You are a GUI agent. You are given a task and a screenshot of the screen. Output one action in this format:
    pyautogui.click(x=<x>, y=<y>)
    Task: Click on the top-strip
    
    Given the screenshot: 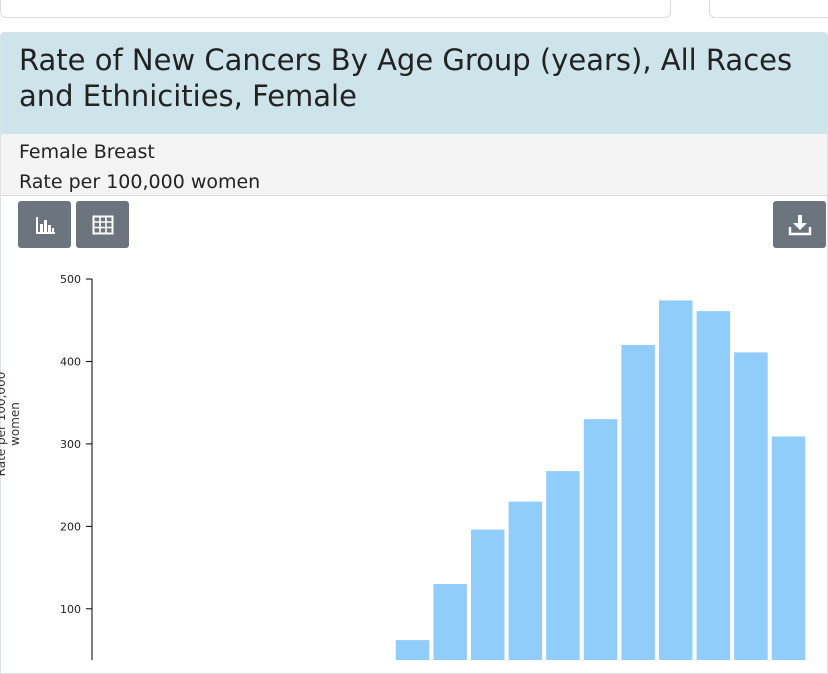 What is the action you would take?
    pyautogui.click(x=414, y=9)
    